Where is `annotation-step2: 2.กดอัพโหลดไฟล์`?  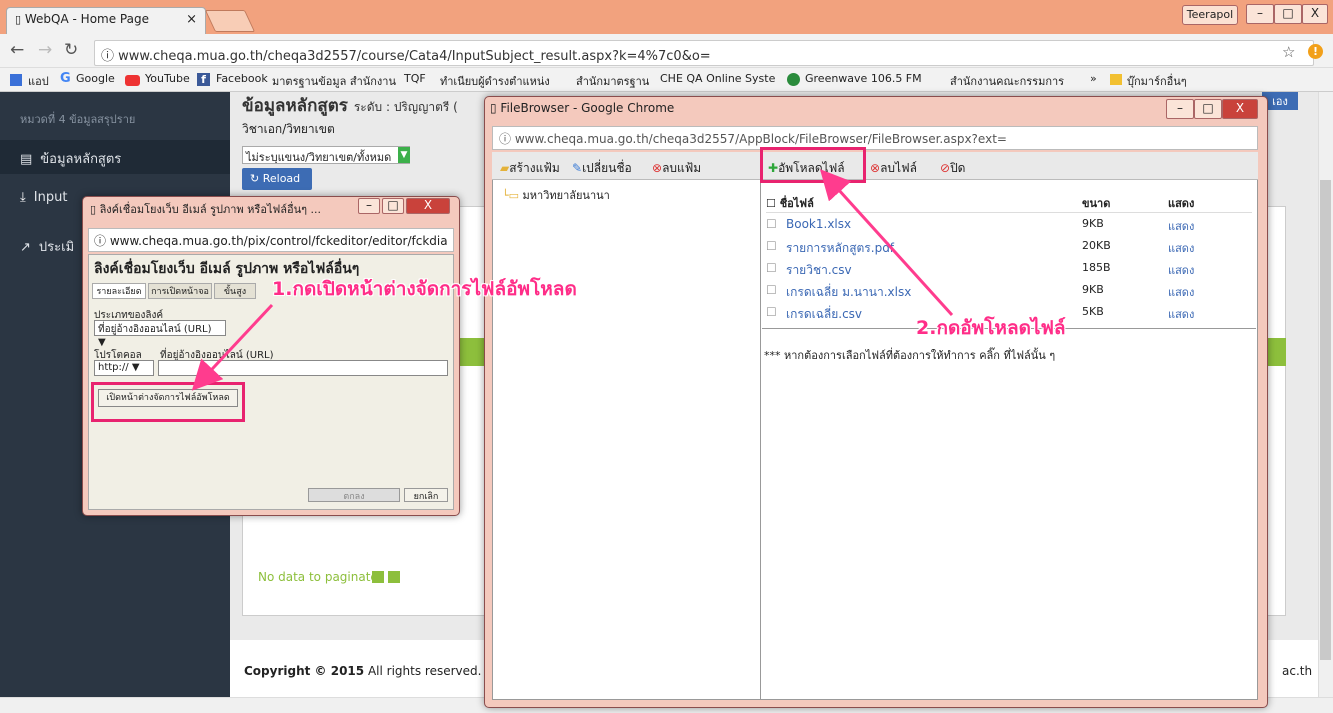
annotation-step2: 2.กดอัพโหลดไฟล์ is located at coordinates (991, 328).